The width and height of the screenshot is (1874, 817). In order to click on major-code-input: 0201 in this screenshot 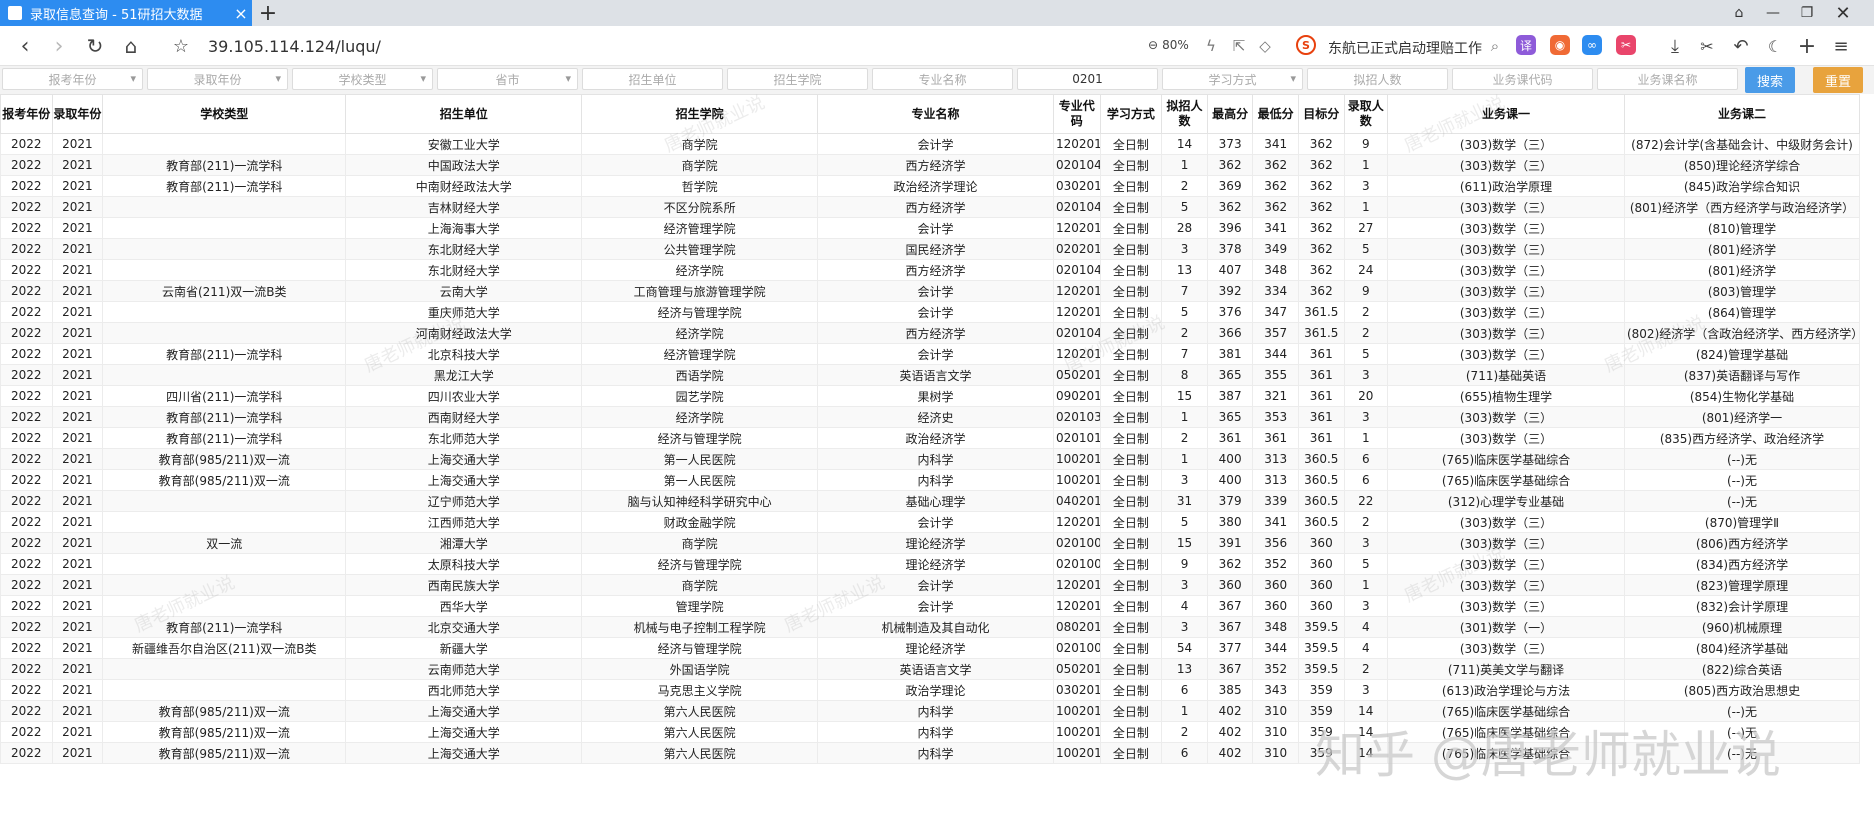, I will do `click(1087, 79)`.